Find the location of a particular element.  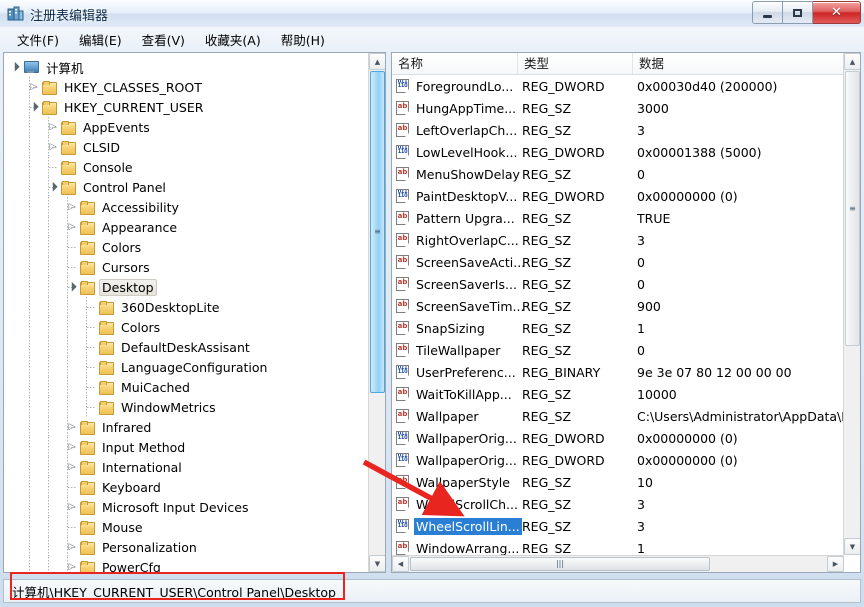

table-row: ab WheelScrollCh... REG_SZ 3 is located at coordinates (618, 504).